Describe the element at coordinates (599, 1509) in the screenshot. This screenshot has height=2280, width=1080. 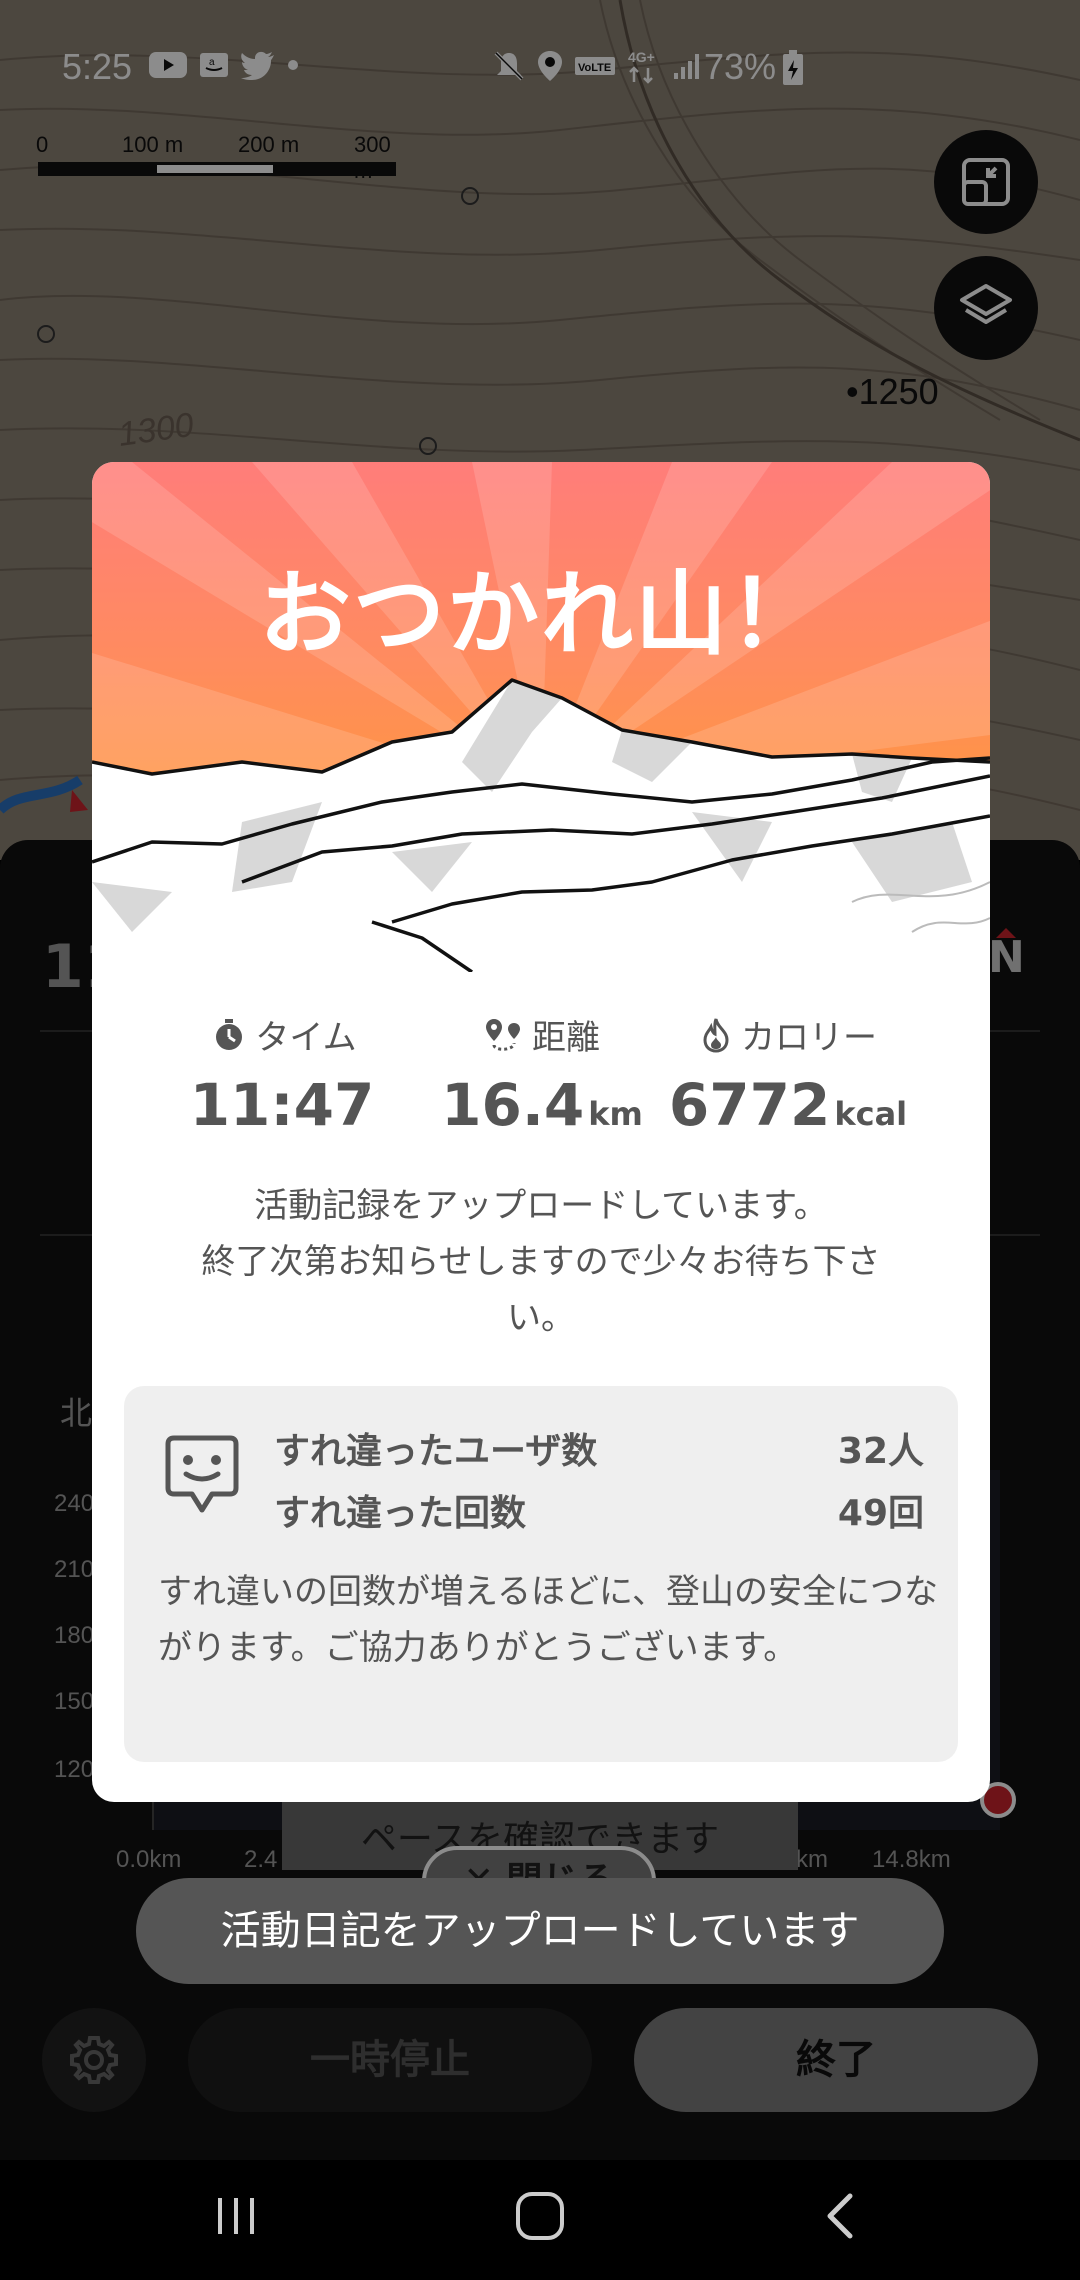
I see `passed-count-row: すれ違った回数 49回` at that location.